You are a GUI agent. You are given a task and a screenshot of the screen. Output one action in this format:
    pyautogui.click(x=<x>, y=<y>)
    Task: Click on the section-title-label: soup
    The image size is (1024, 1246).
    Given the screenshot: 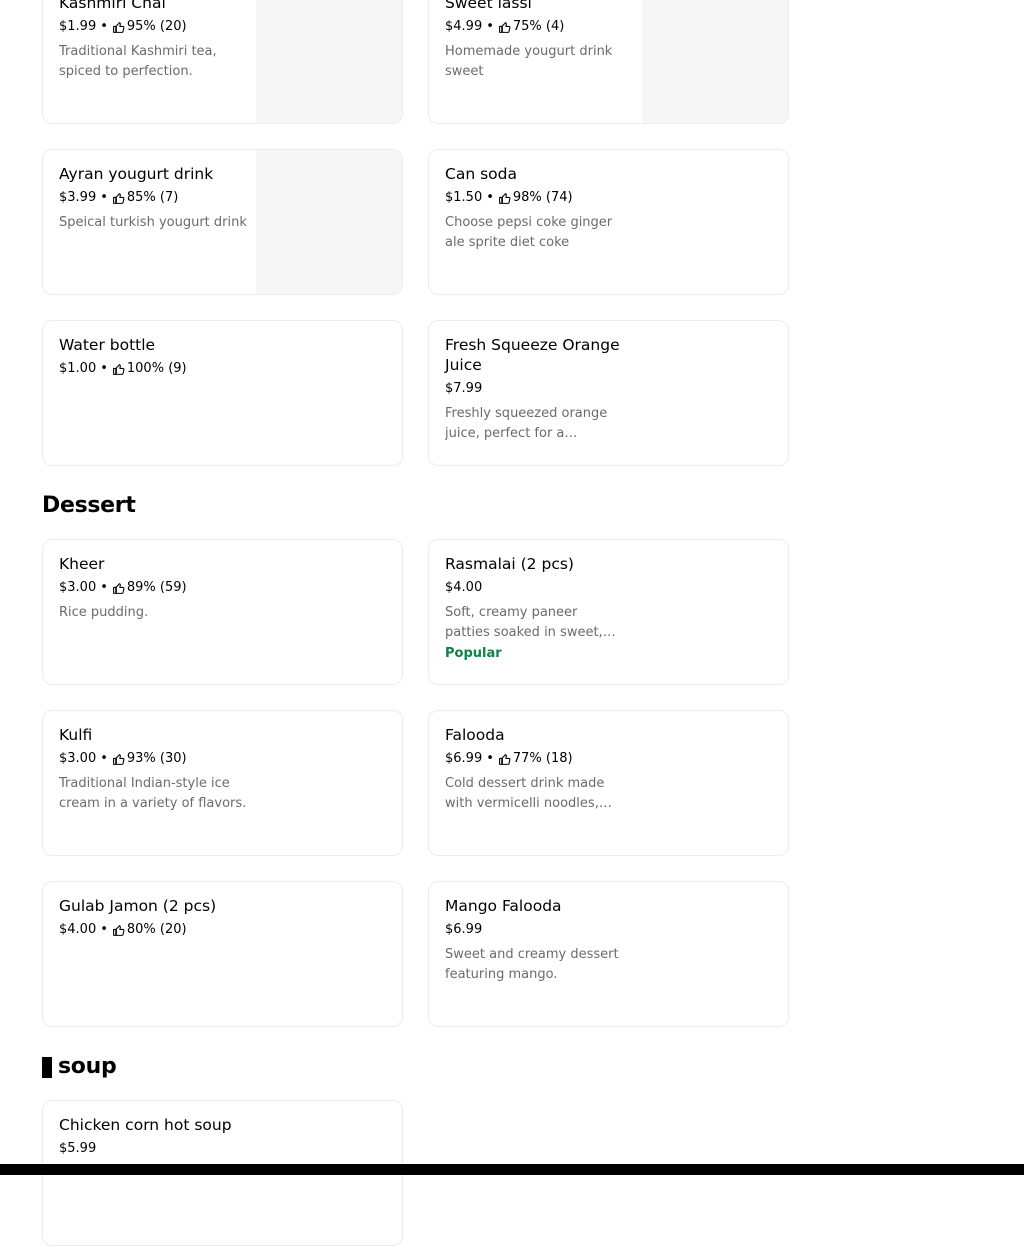 What is the action you would take?
    pyautogui.click(x=87, y=1066)
    